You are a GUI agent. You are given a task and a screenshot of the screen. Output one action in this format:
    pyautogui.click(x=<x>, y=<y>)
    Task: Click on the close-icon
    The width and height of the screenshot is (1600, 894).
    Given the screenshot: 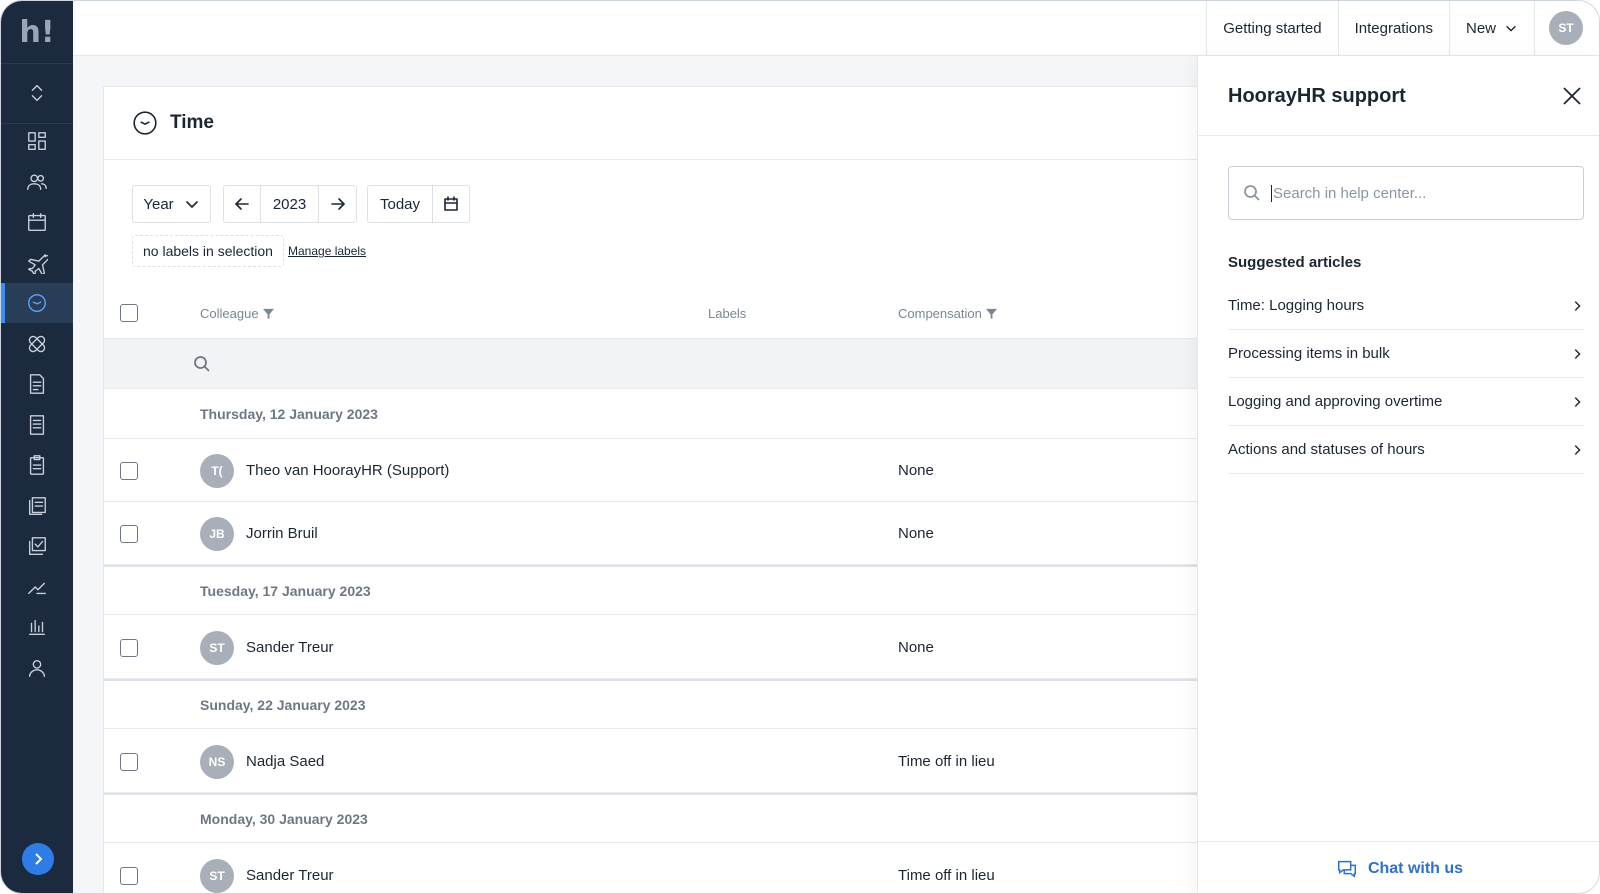 What is the action you would take?
    pyautogui.click(x=1572, y=96)
    